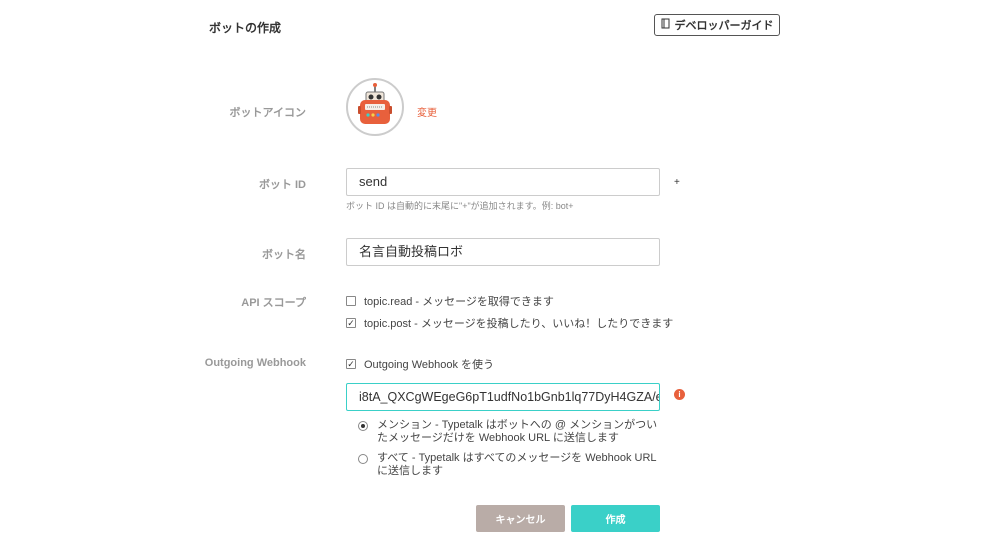 This screenshot has height=544, width=981. What do you see at coordinates (351, 323) in the screenshot?
I see `topic-post-checkbox: ✓` at bounding box center [351, 323].